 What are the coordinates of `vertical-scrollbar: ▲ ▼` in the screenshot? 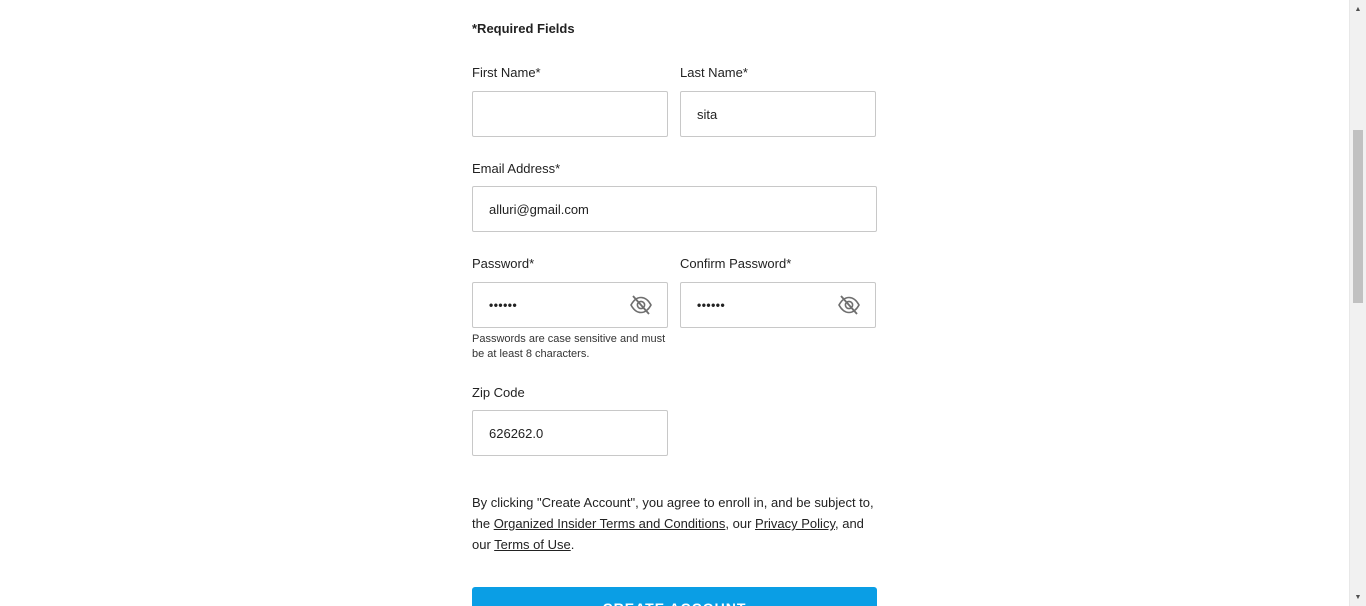 It's located at (1357, 303).